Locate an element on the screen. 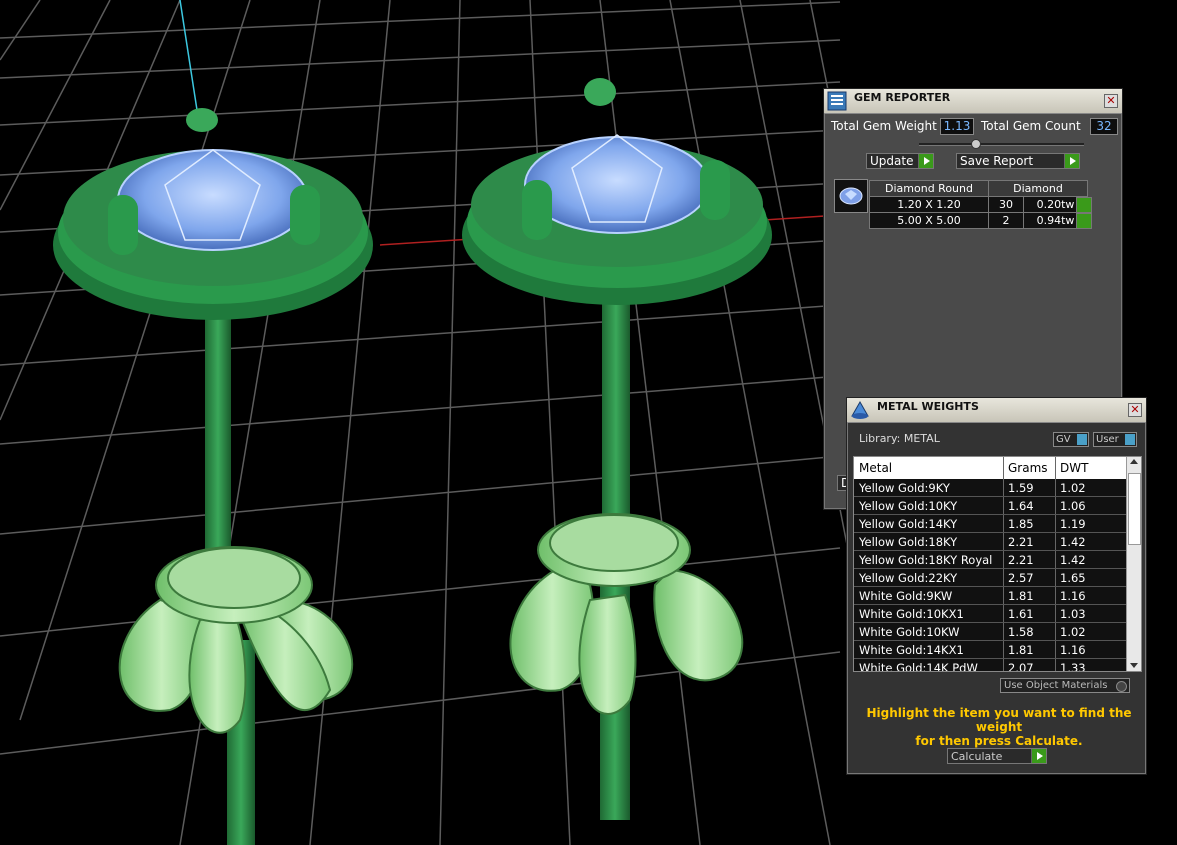  gem-table-row: 1.20 X 1.20 30 0.20tw is located at coordinates (978, 204).